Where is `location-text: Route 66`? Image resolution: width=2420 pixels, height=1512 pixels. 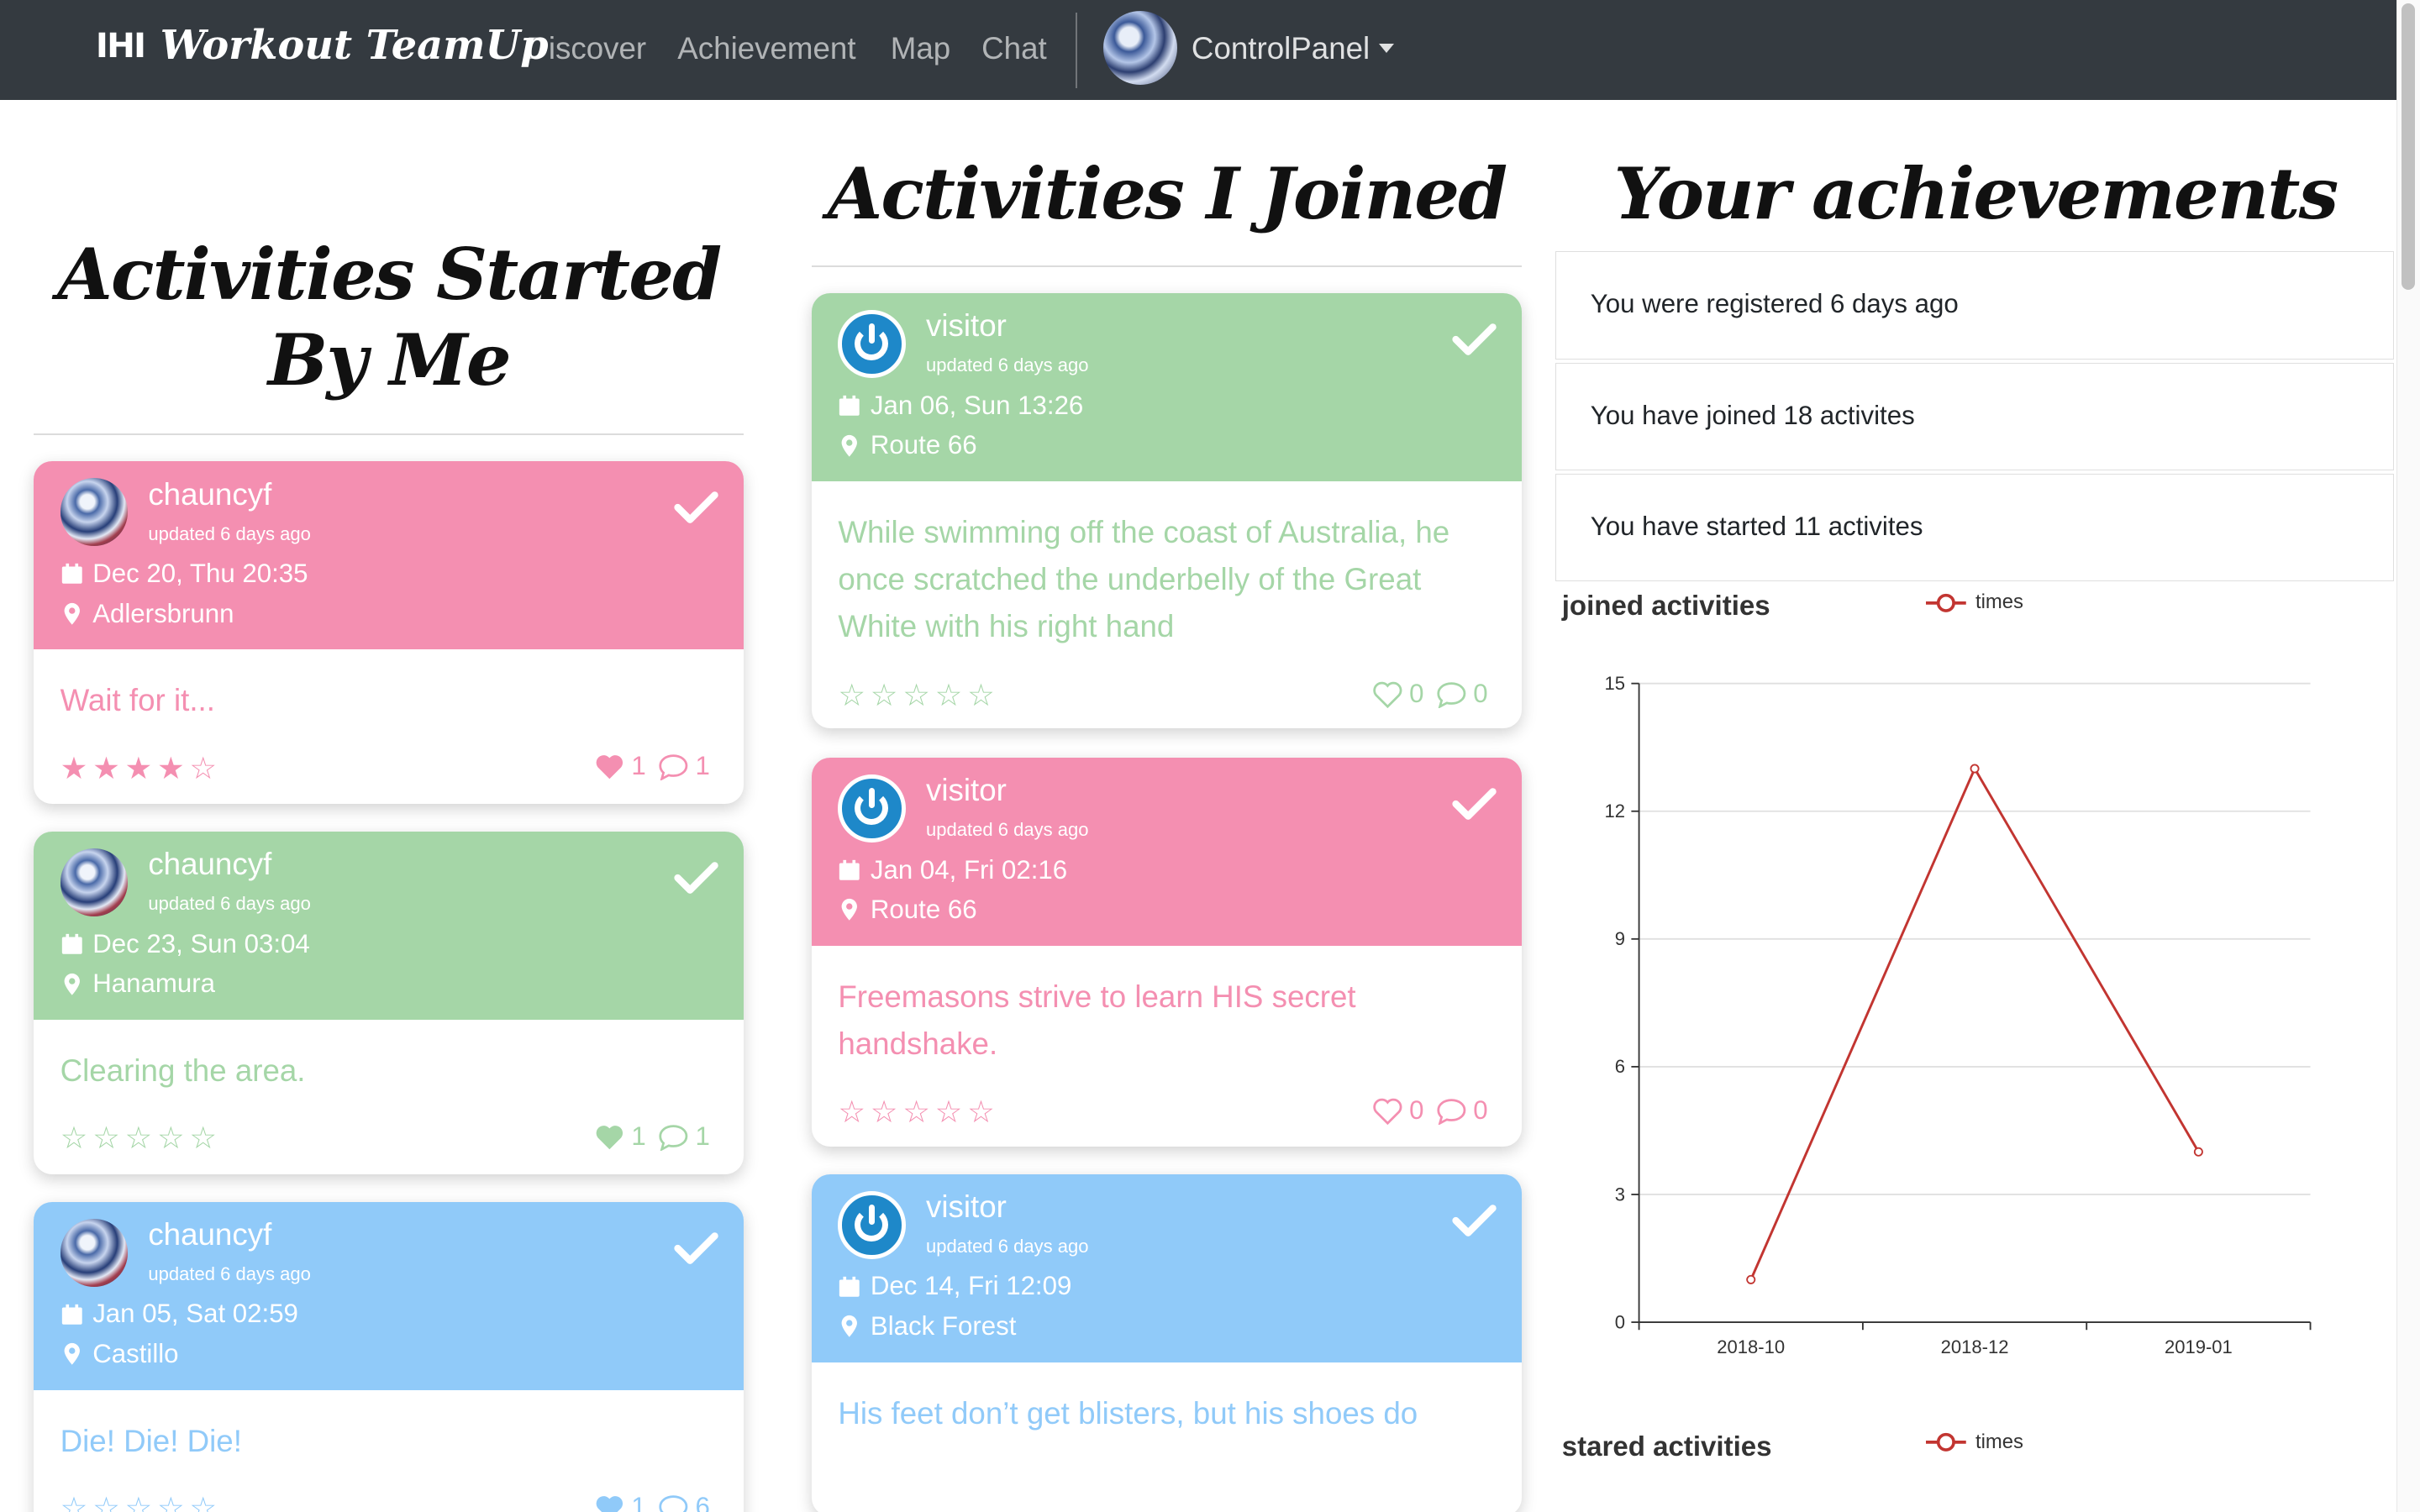 location-text: Route 66 is located at coordinates (924, 445).